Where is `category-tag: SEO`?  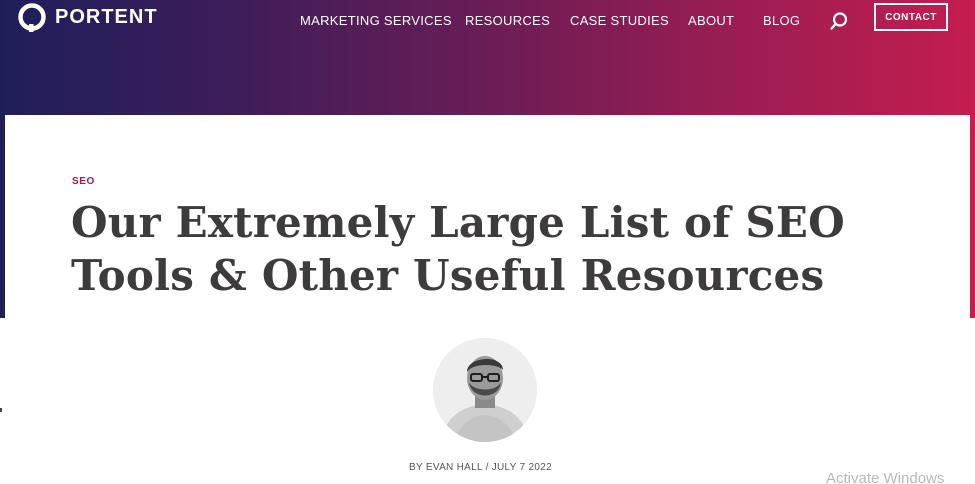
category-tag: SEO is located at coordinates (83, 181).